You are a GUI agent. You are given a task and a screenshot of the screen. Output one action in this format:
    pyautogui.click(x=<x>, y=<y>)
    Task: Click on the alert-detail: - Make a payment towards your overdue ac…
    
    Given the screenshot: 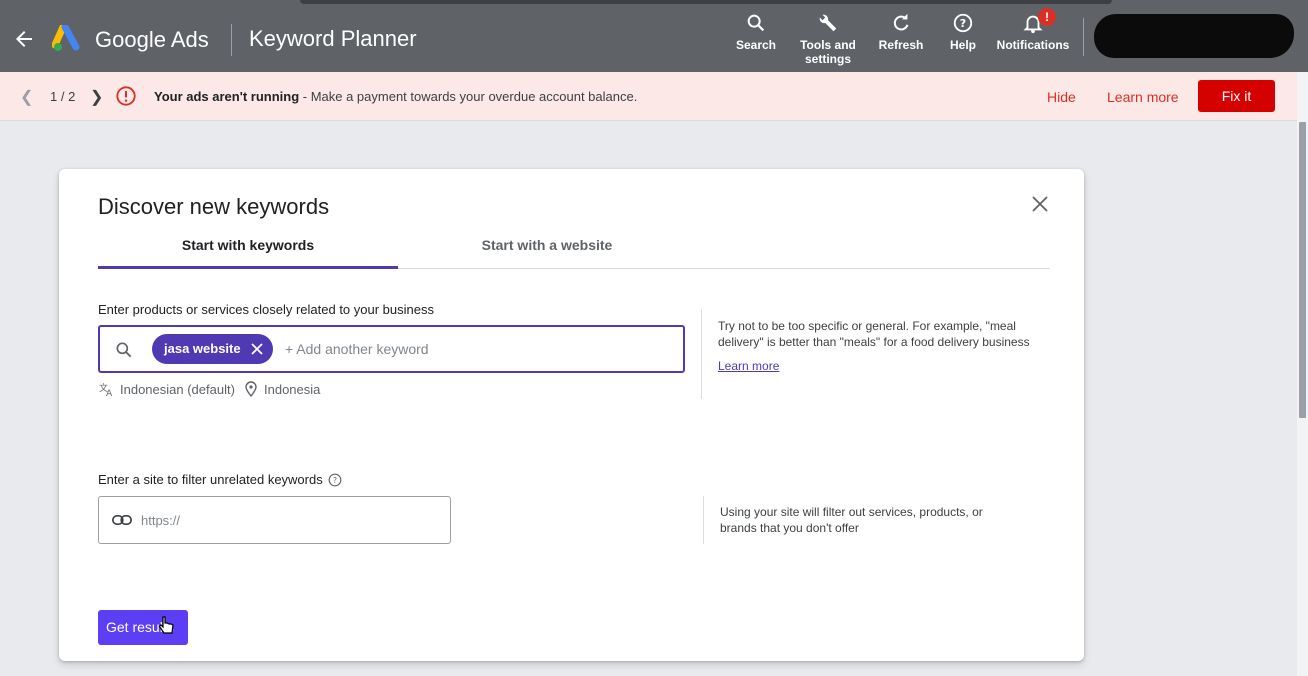 What is the action you would take?
    pyautogui.click(x=468, y=96)
    